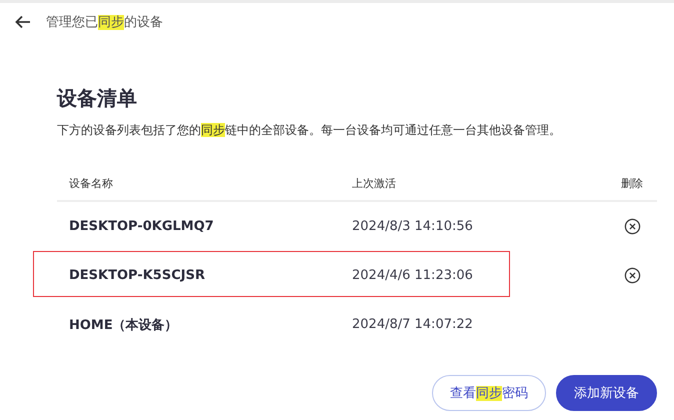 This screenshot has width=674, height=420. What do you see at coordinates (97, 98) in the screenshot?
I see `section-heading: 设备清单` at bounding box center [97, 98].